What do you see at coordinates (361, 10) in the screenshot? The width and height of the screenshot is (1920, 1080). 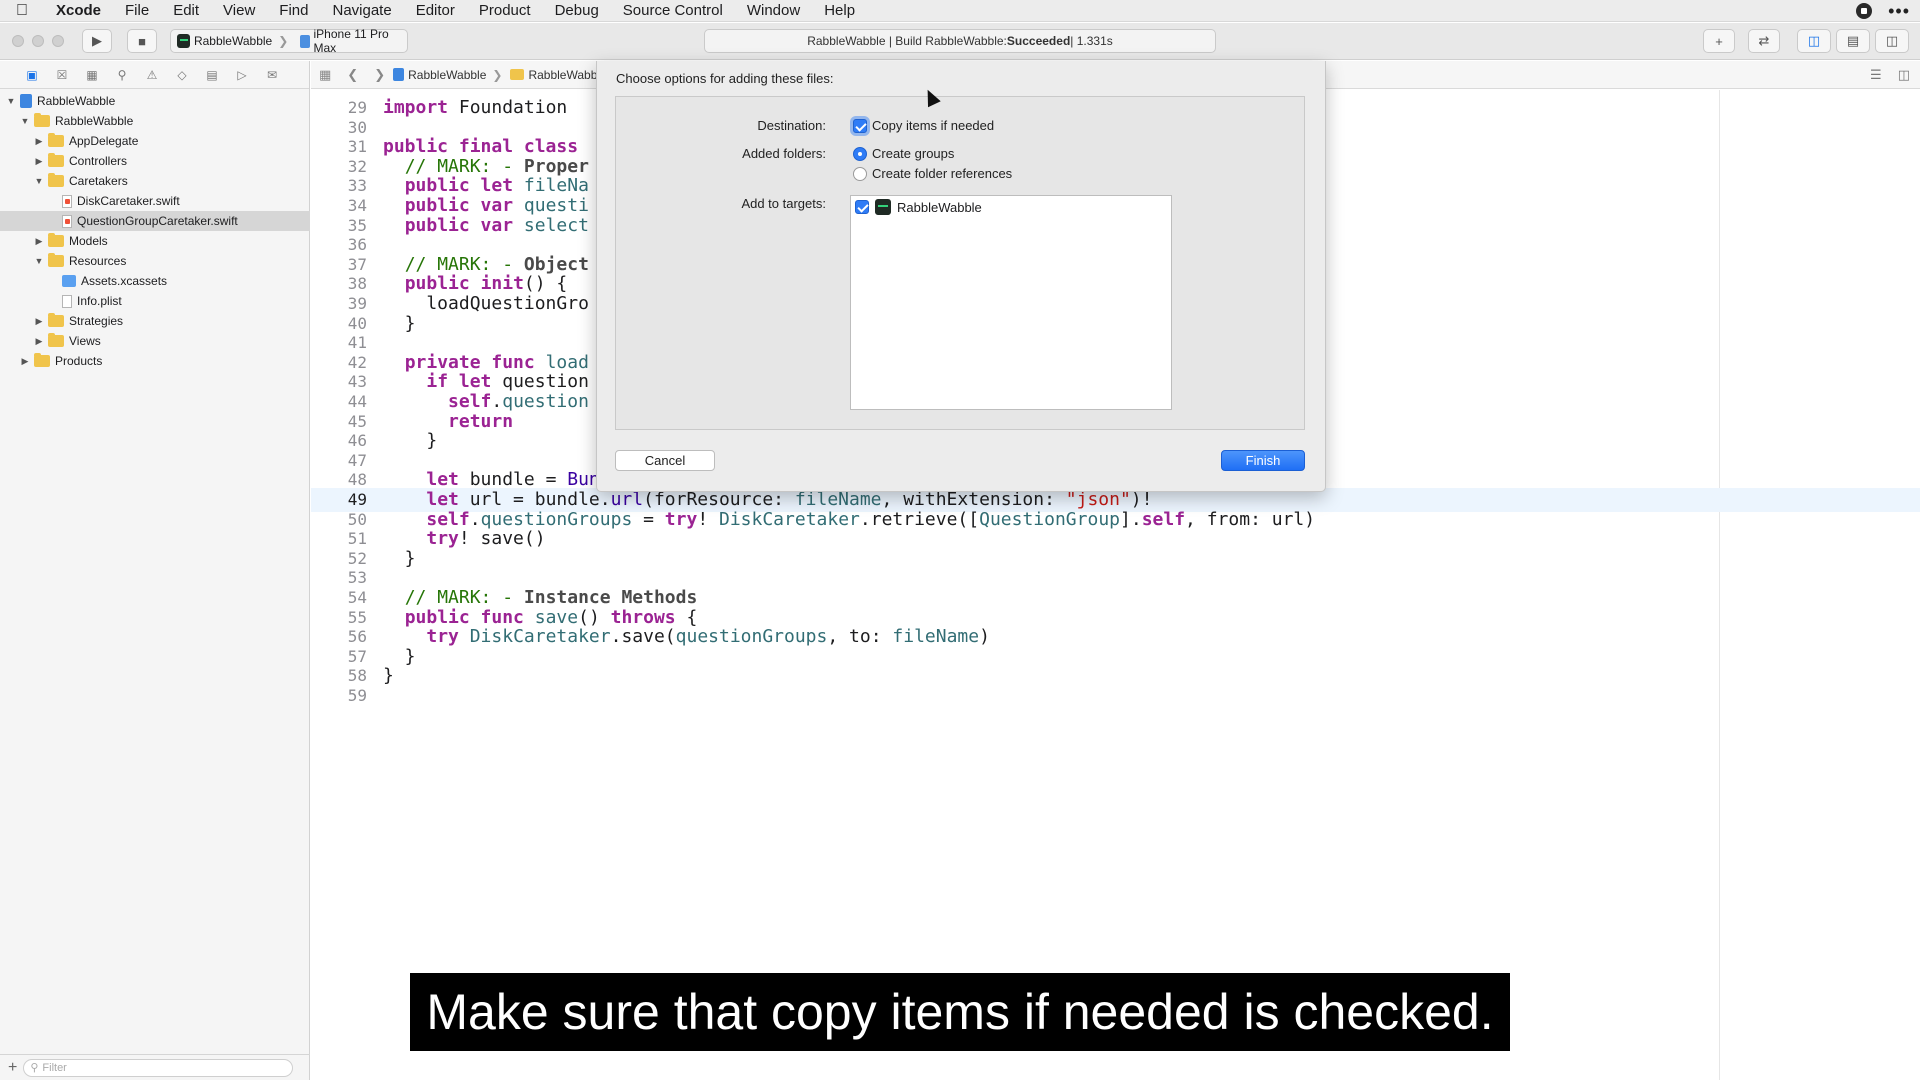 I see `menu-navigate: Navigate` at bounding box center [361, 10].